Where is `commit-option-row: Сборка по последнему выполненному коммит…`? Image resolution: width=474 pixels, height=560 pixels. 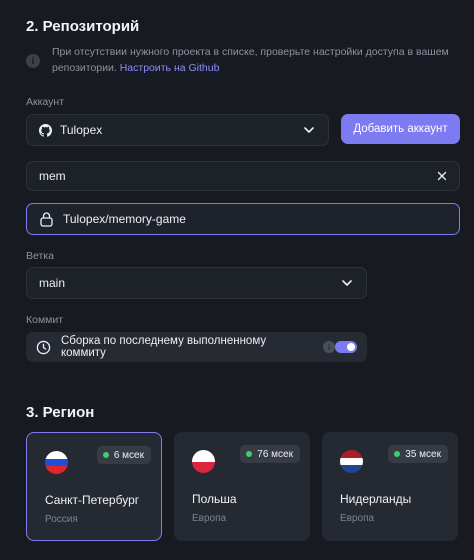
commit-option-row: Сборка по последнему выполненному коммит… is located at coordinates (196, 347).